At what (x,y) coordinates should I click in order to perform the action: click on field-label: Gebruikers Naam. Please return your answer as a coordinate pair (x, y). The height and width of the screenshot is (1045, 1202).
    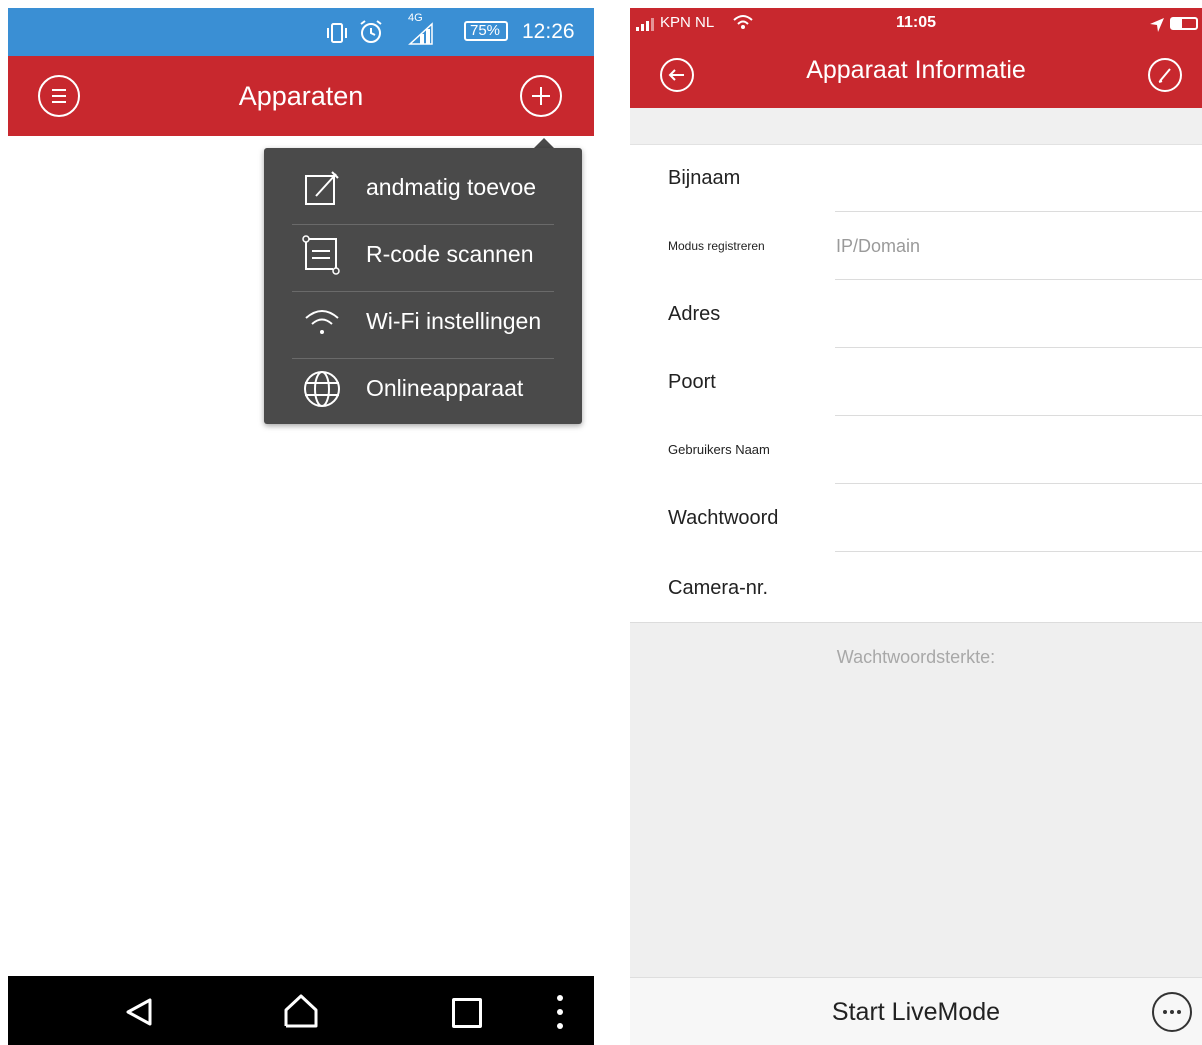
    Looking at the image, I should click on (719, 449).